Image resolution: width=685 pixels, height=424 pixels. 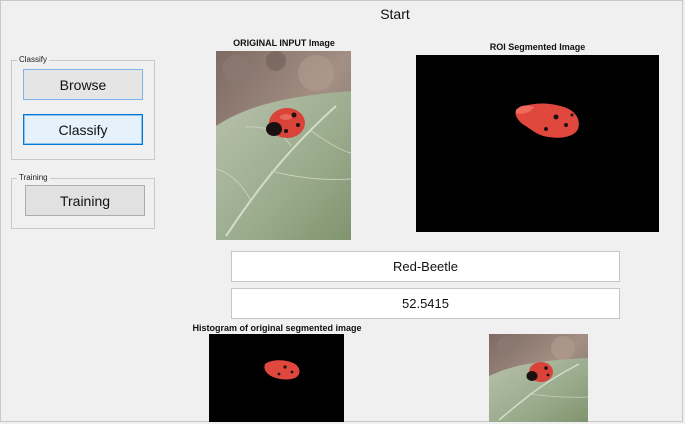 I want to click on histogram-image-title: Histogram of original segmented image, so click(x=277, y=328).